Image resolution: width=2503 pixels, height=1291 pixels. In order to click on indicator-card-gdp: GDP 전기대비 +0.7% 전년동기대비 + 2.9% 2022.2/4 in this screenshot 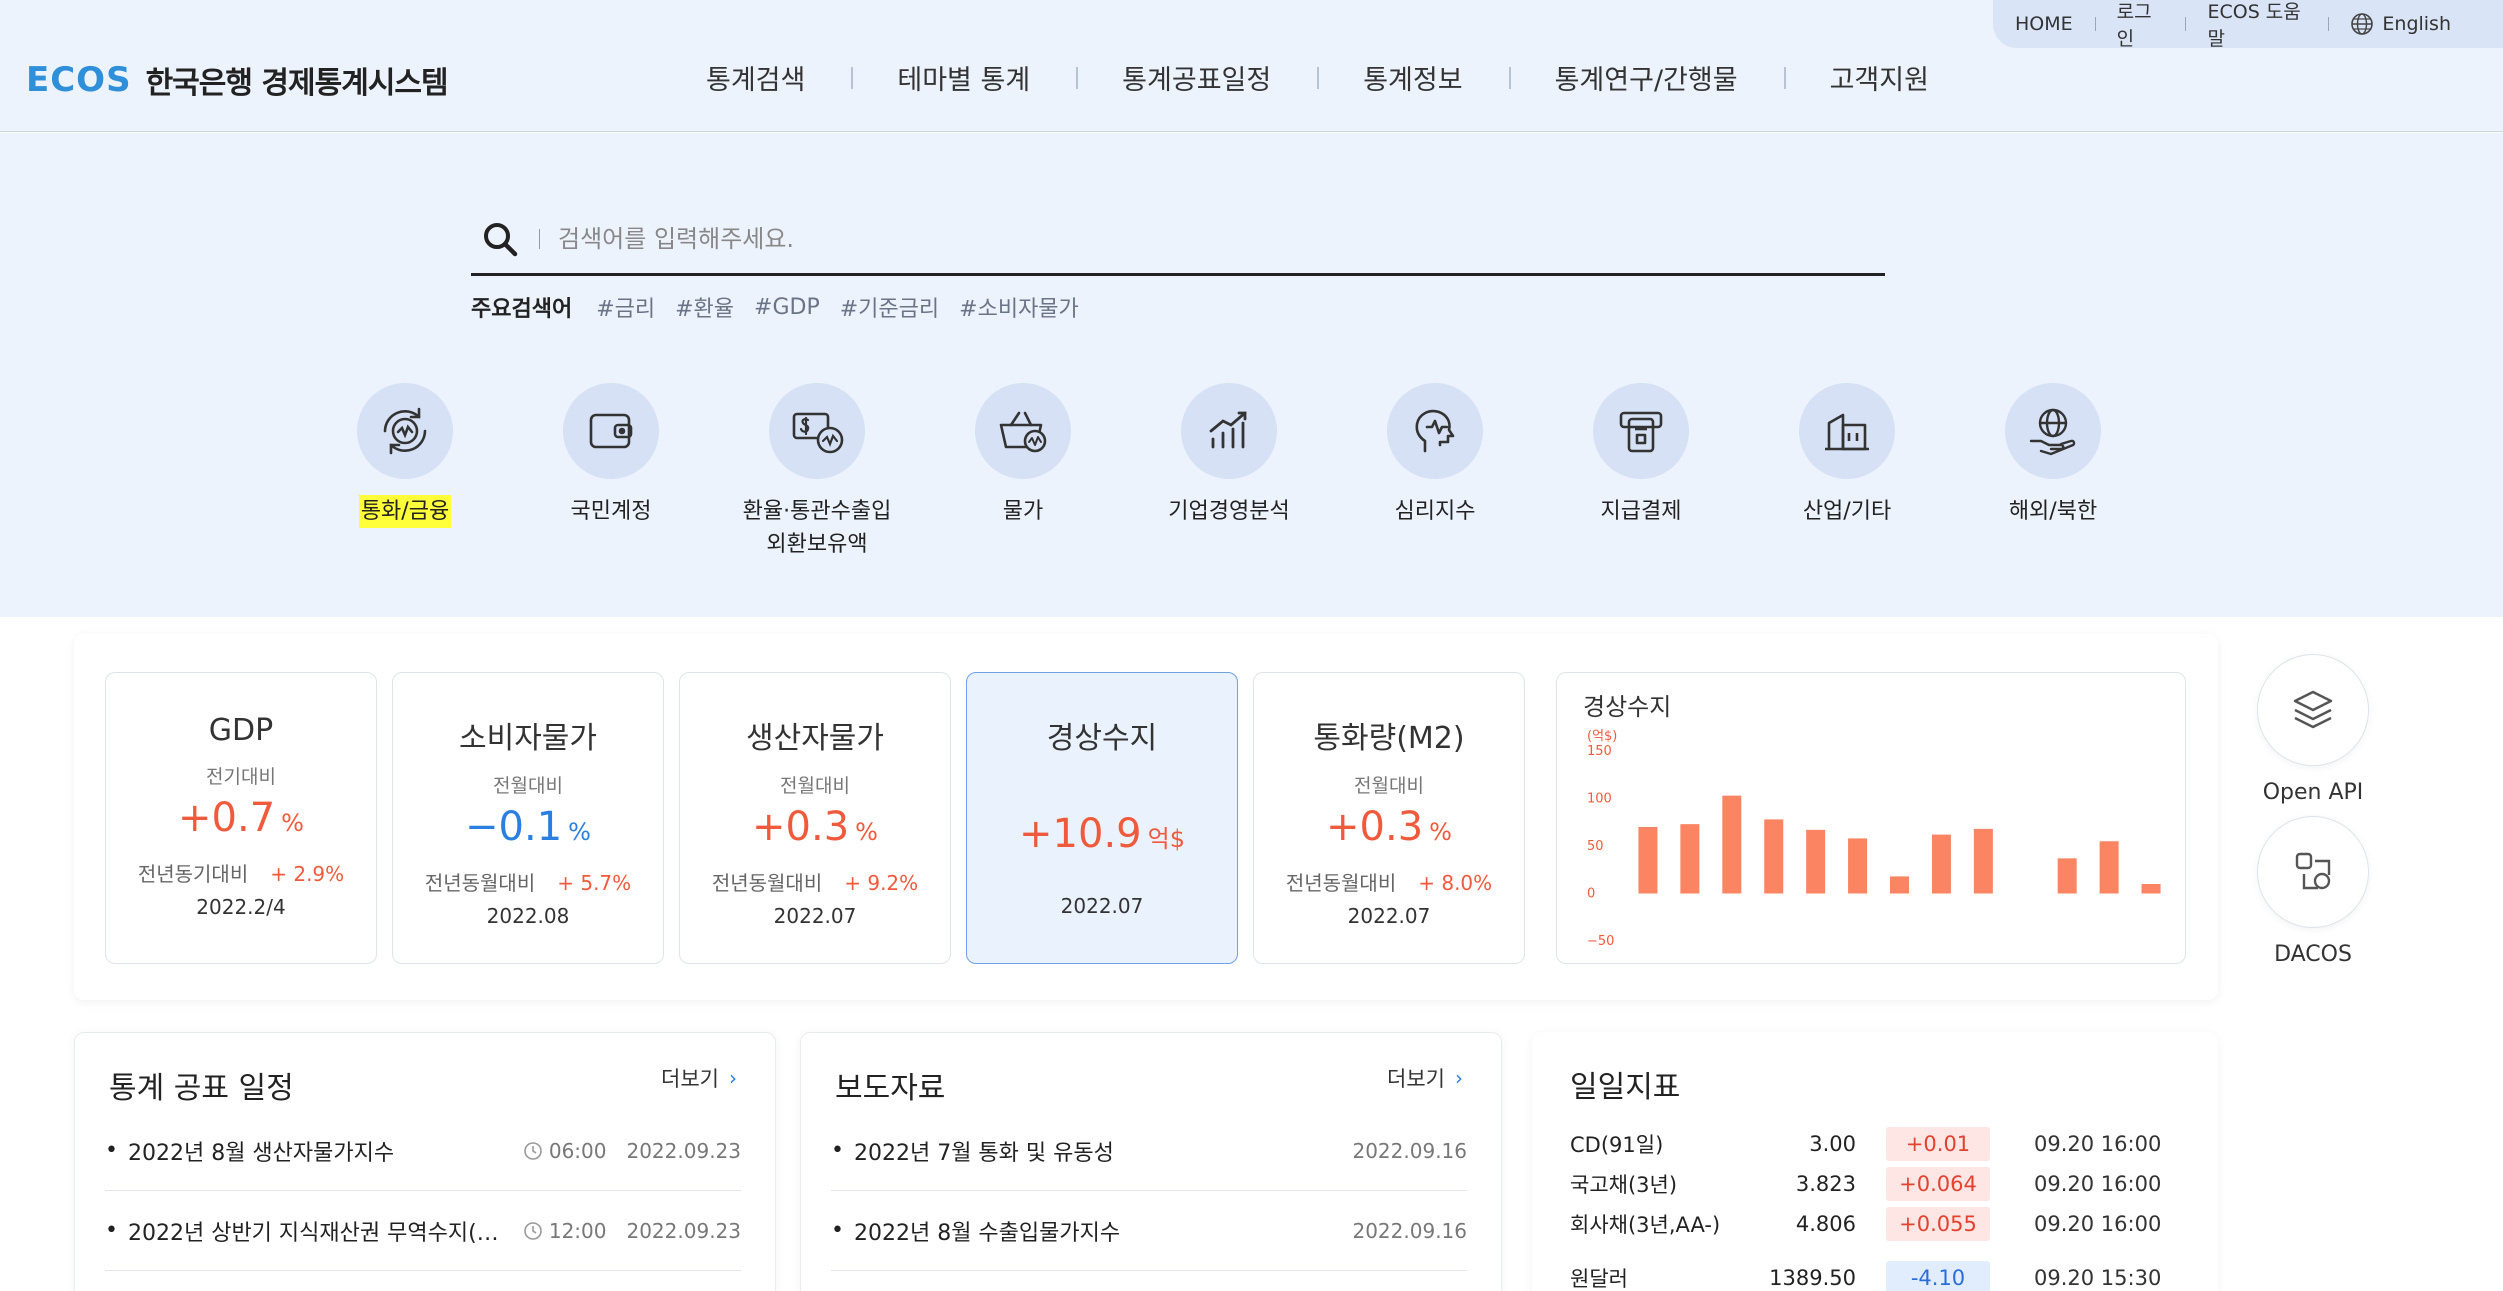, I will do `click(241, 818)`.